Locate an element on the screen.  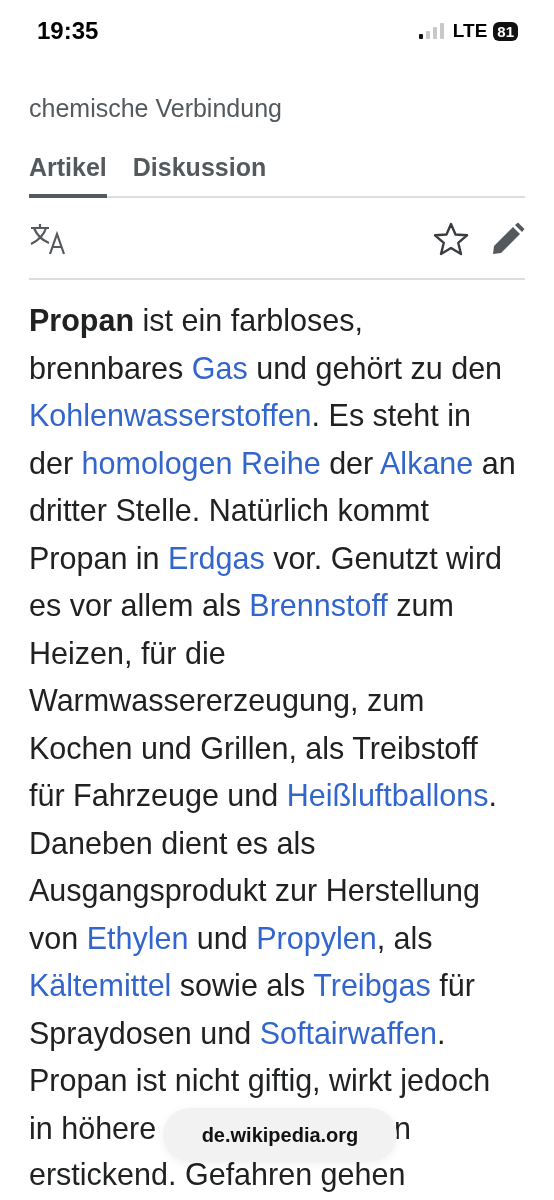
article-link: homologen Reihe is located at coordinates (201, 462).